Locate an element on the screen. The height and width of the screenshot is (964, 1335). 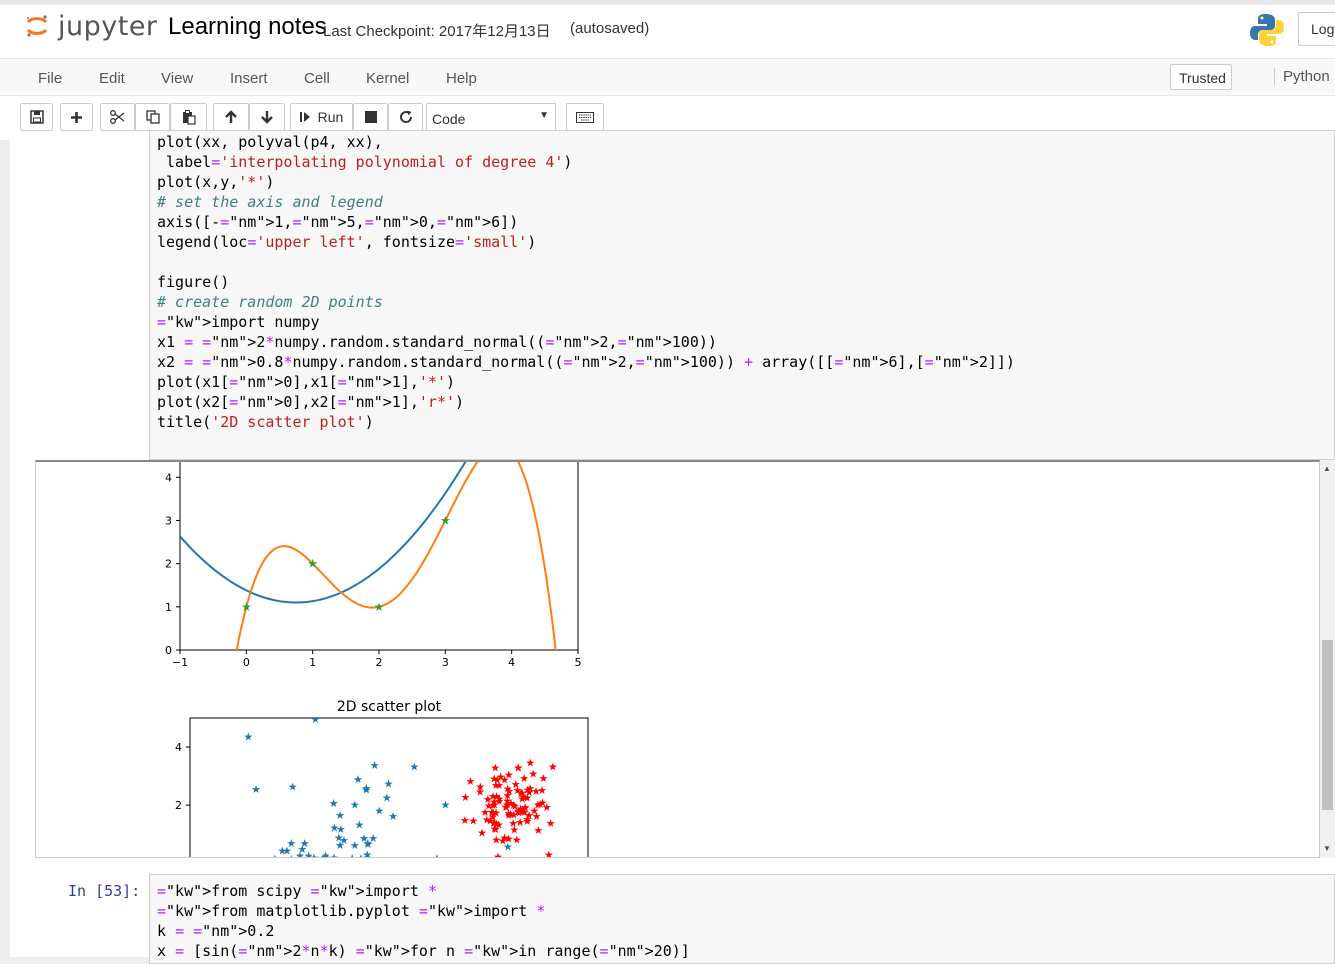
cut-button is located at coordinates (117, 117).